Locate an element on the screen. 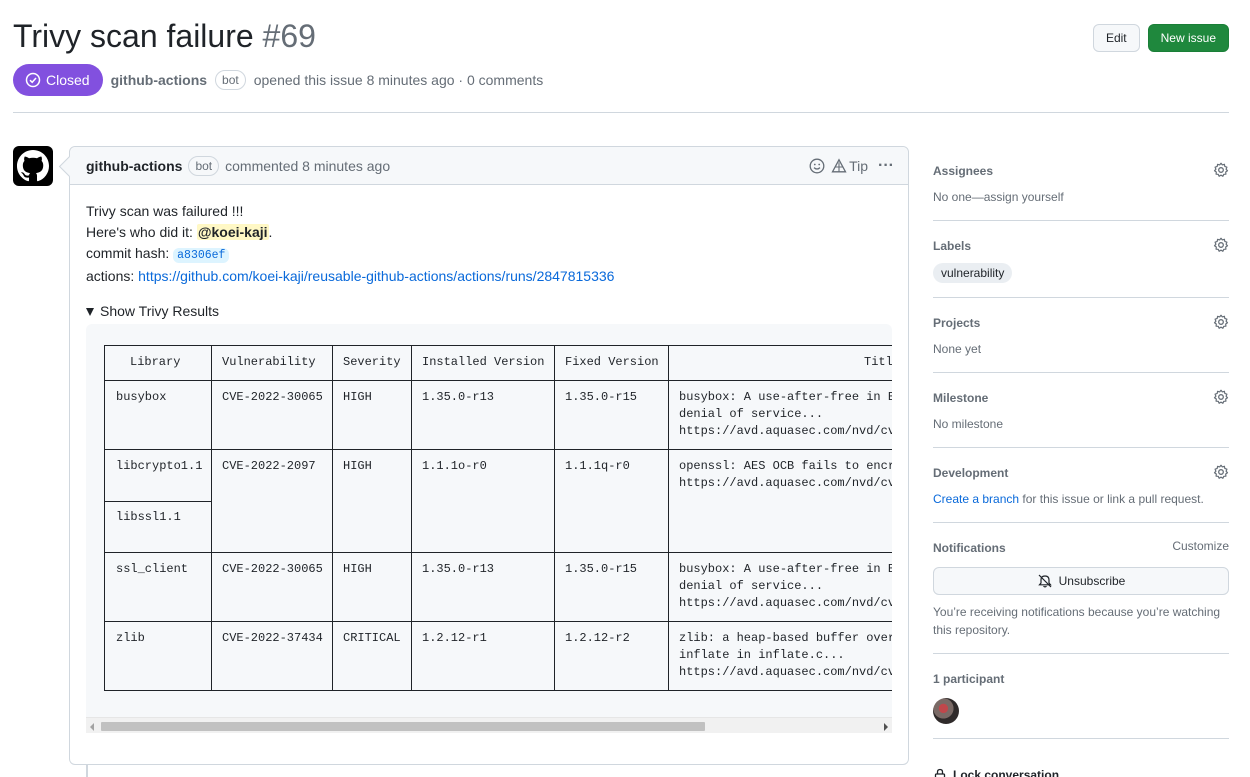 Image resolution: width=1250 pixels, height=777 pixels. smiley-icon is located at coordinates (817, 166).